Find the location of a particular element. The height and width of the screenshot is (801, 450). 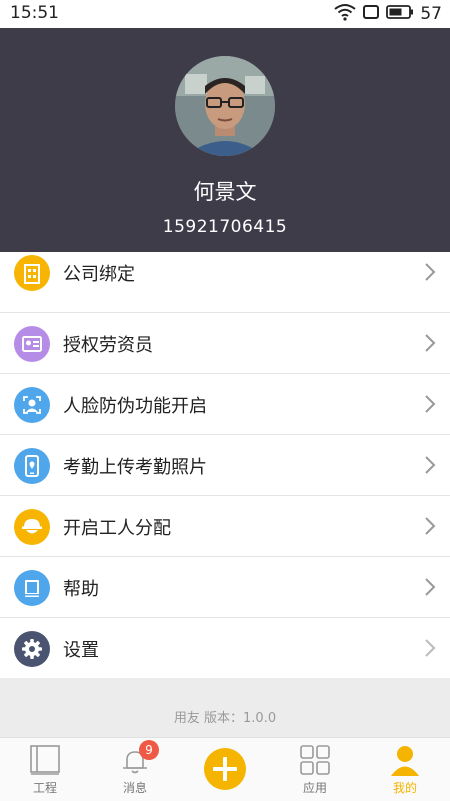

face-scan-icon is located at coordinates (32, 405).